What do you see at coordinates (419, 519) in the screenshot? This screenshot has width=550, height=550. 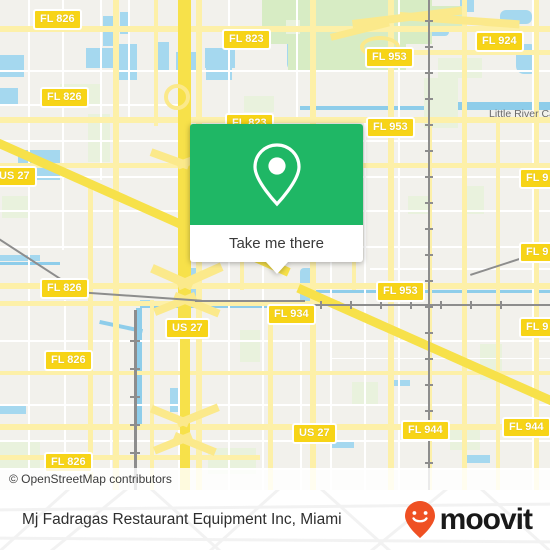 I see `moovit-smiley-pin-icon` at bounding box center [419, 519].